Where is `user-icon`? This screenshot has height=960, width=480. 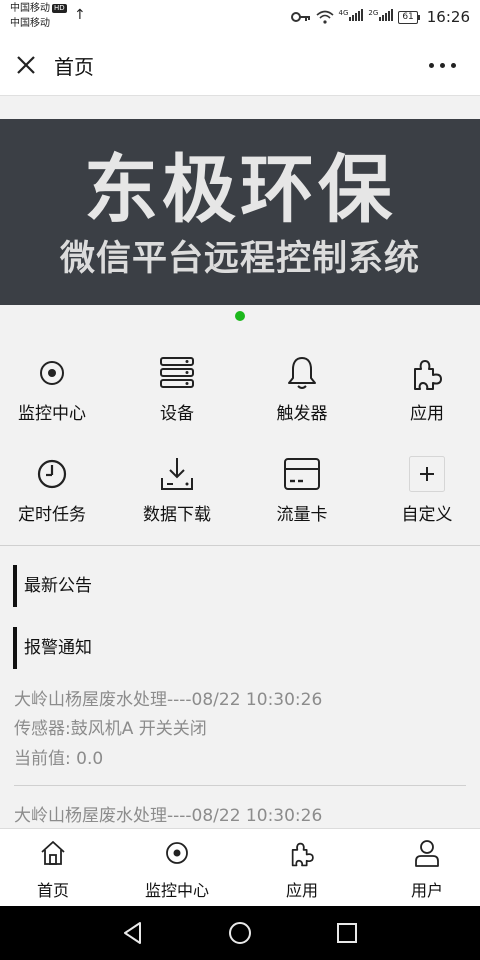
user-icon is located at coordinates (427, 853).